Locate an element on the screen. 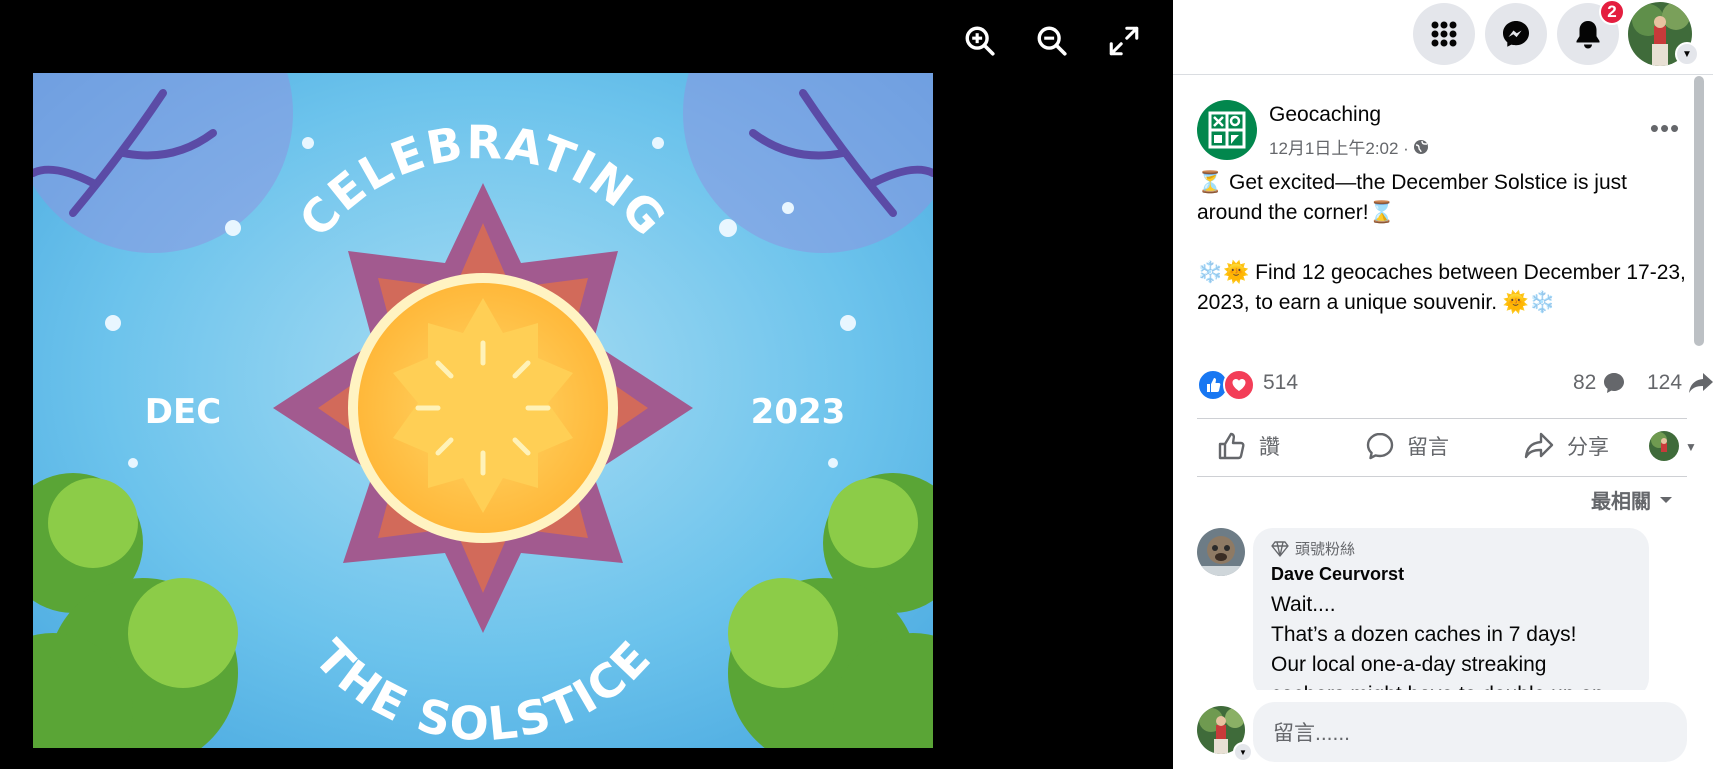  more-options-icon: ••• is located at coordinates (1665, 128).